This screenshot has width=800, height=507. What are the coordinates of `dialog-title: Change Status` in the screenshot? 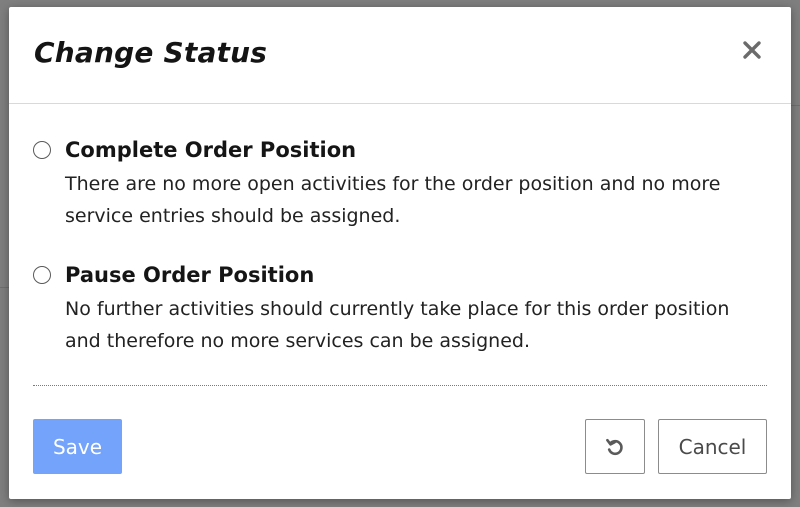 It's located at (151, 52).